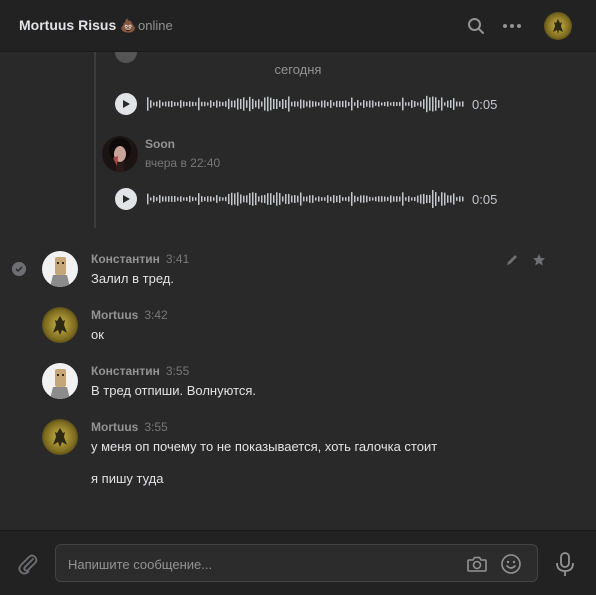 This screenshot has width=596, height=595. What do you see at coordinates (565, 564) in the screenshot?
I see `microphone-icon` at bounding box center [565, 564].